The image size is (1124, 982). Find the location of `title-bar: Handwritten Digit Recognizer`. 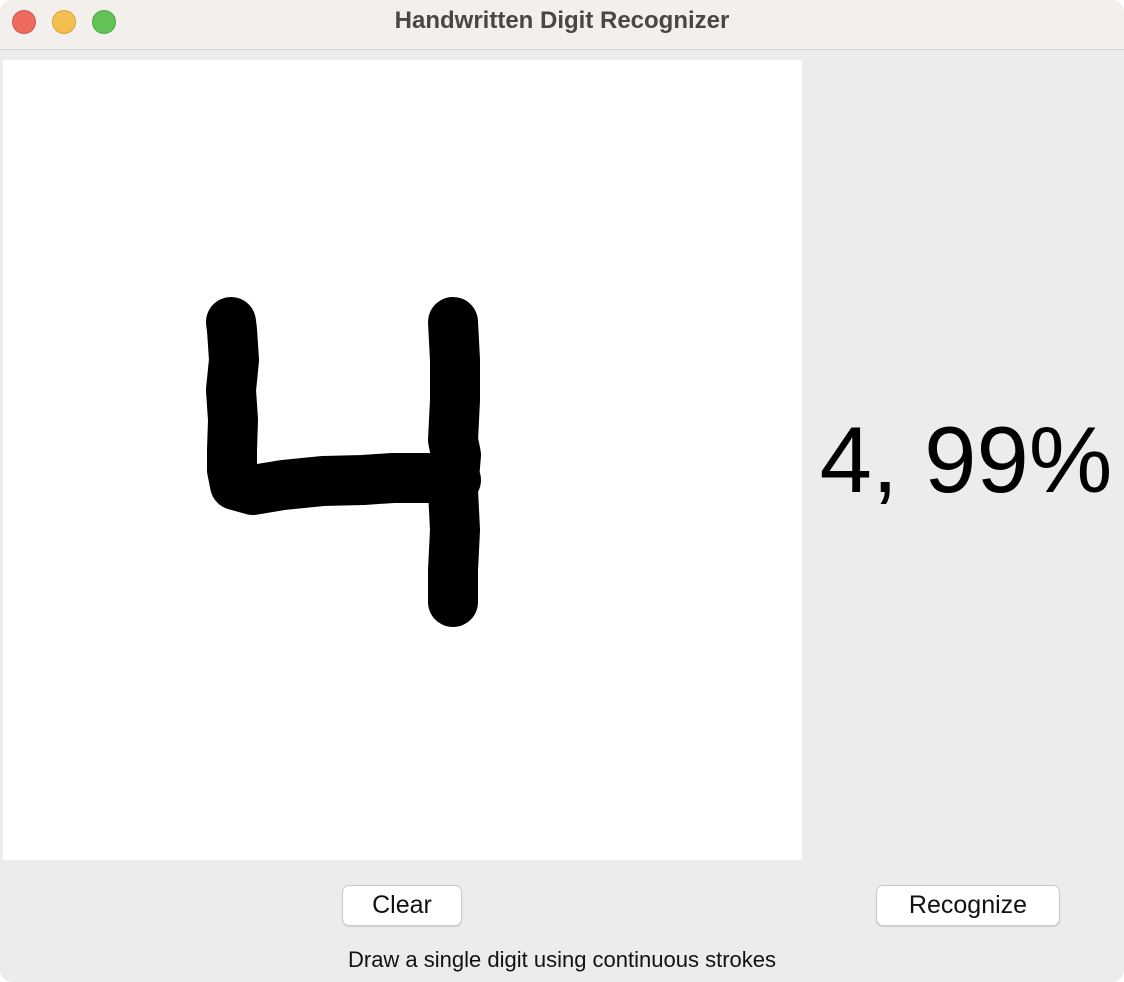

title-bar: Handwritten Digit Recognizer is located at coordinates (562, 25).